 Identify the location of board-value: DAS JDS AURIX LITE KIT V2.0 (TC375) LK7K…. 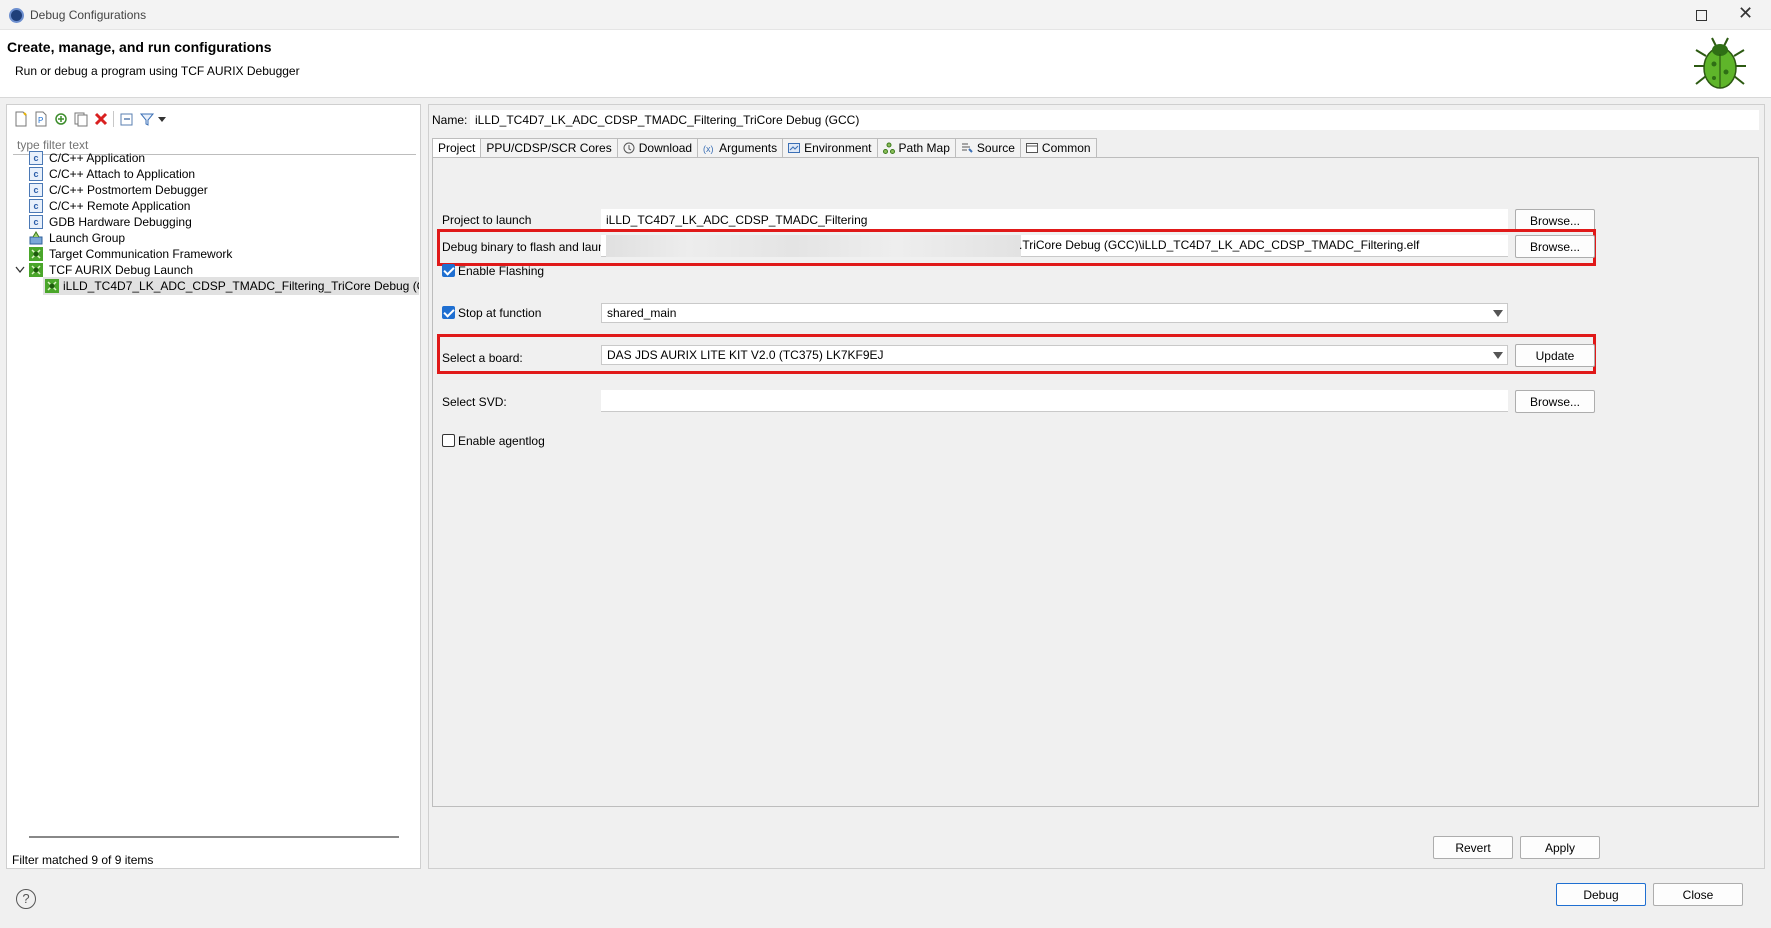
(745, 355).